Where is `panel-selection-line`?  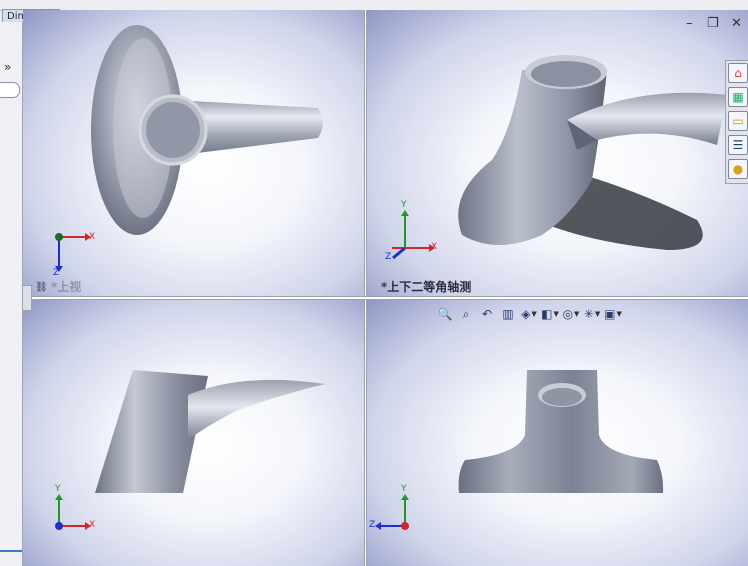 panel-selection-line is located at coordinates (11, 551).